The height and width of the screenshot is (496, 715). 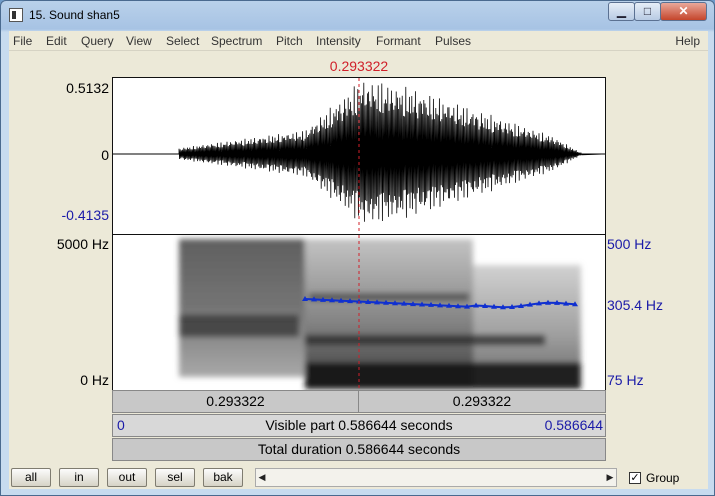 I want to click on total-duration-bar: Total duration 0.586644 seconds, so click(x=359, y=449).